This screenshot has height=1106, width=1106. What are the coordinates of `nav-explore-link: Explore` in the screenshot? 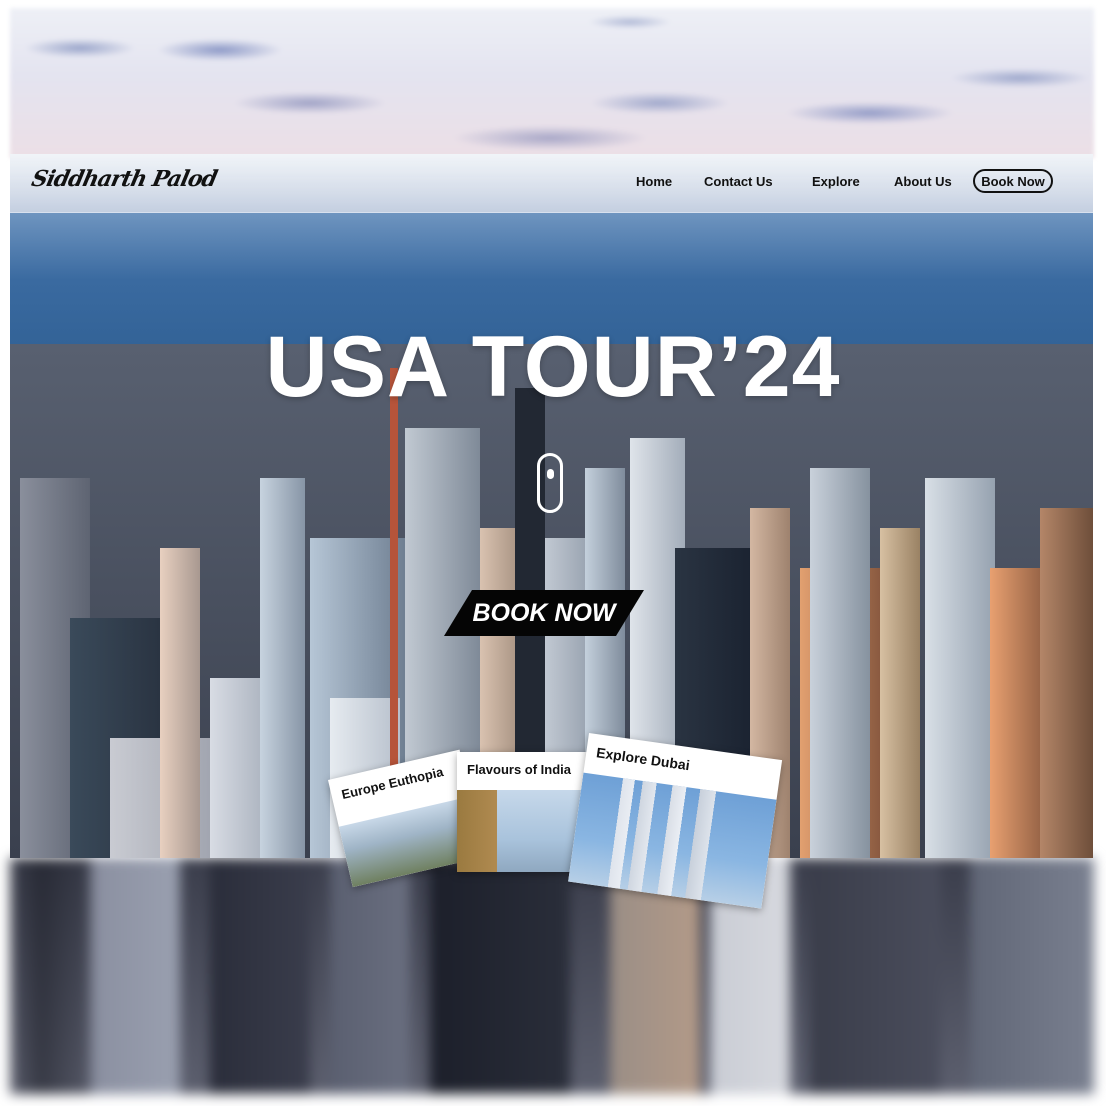 It's located at (836, 181).